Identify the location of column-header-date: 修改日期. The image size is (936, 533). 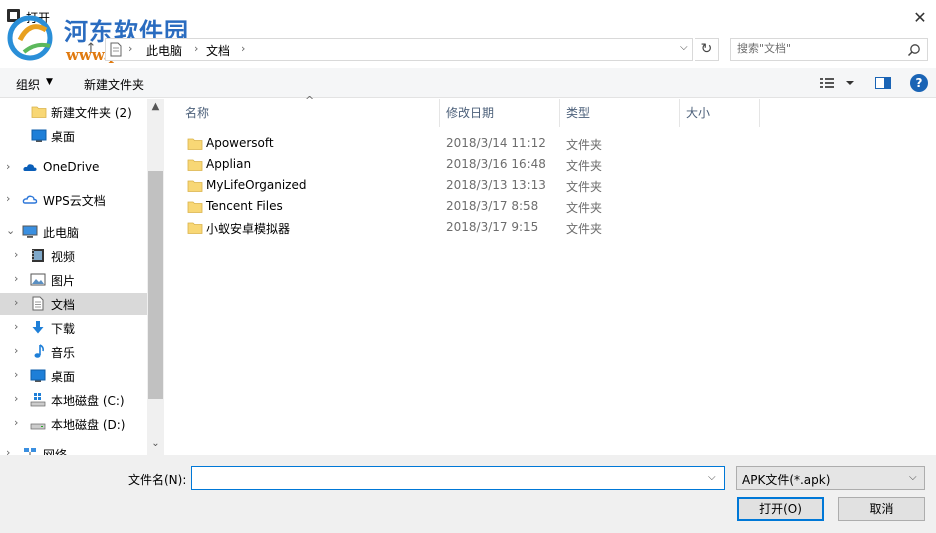
(470, 113).